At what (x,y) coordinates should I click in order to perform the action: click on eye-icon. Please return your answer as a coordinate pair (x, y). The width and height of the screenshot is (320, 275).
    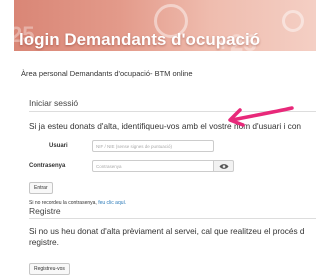
    Looking at the image, I should click on (223, 166).